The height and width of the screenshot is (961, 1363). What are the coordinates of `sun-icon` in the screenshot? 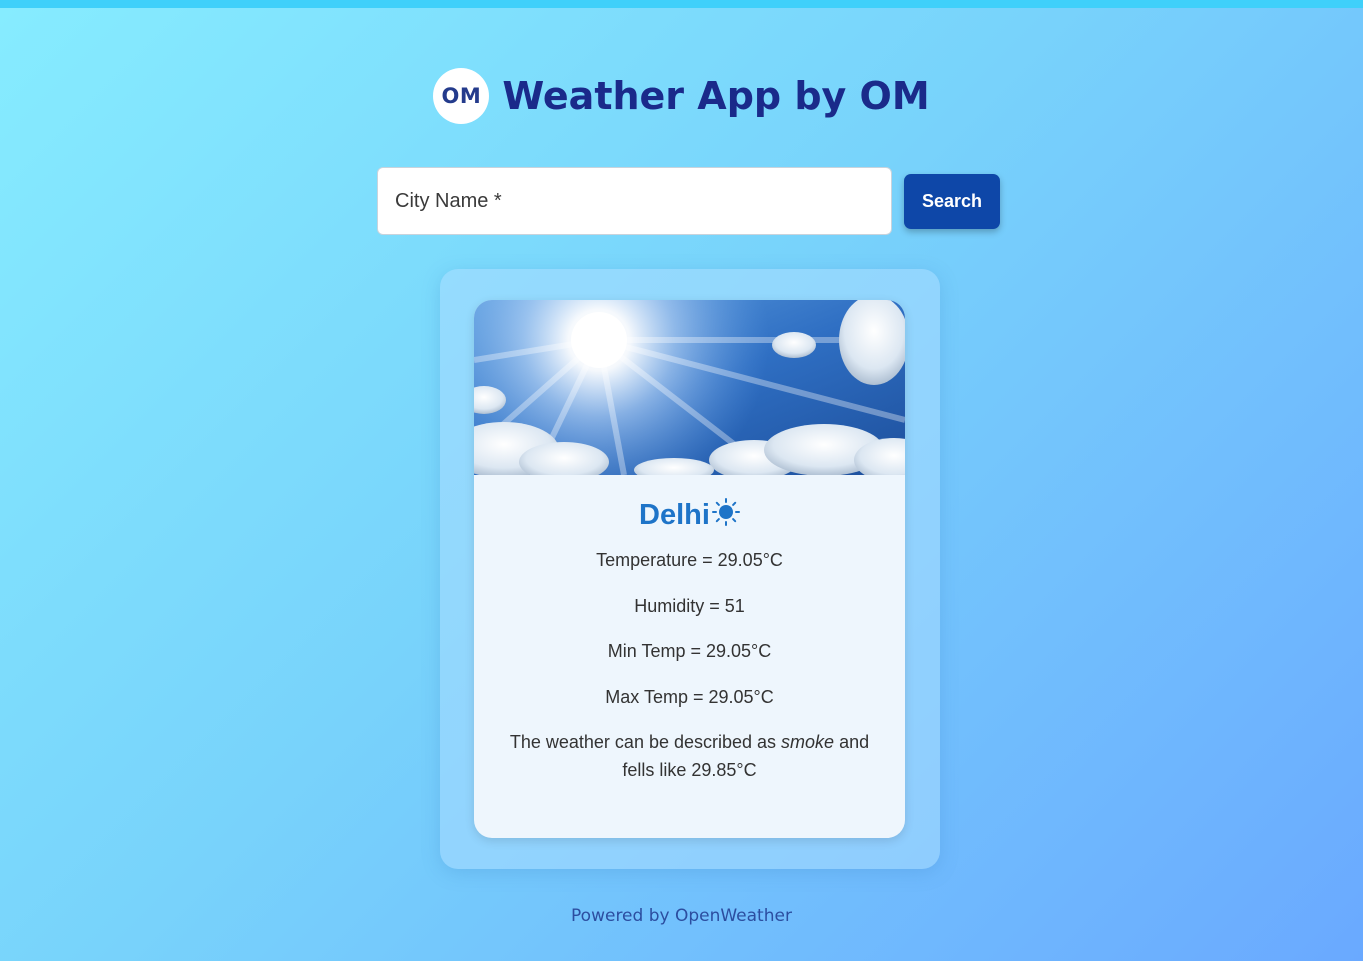 It's located at (725, 511).